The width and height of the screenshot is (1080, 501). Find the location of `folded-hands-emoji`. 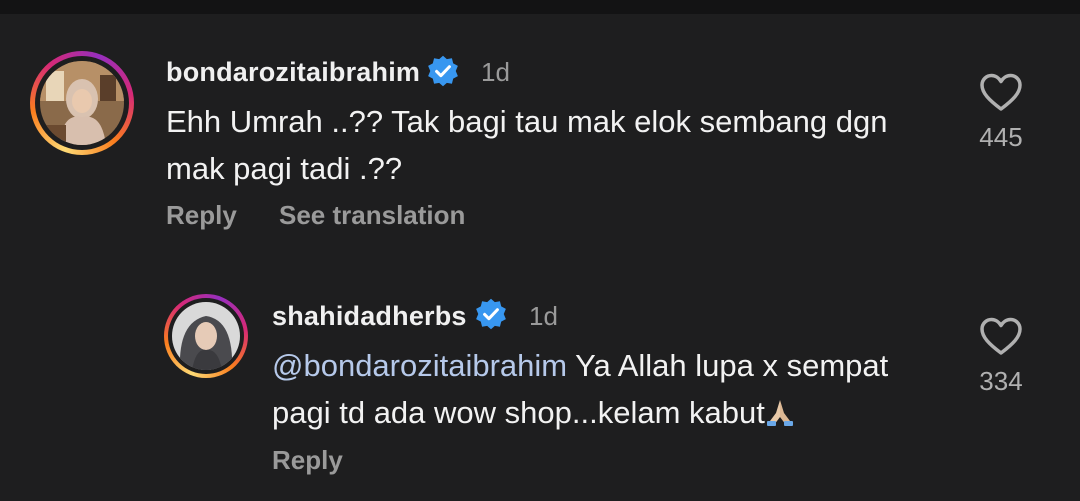

folded-hands-emoji is located at coordinates (779, 413).